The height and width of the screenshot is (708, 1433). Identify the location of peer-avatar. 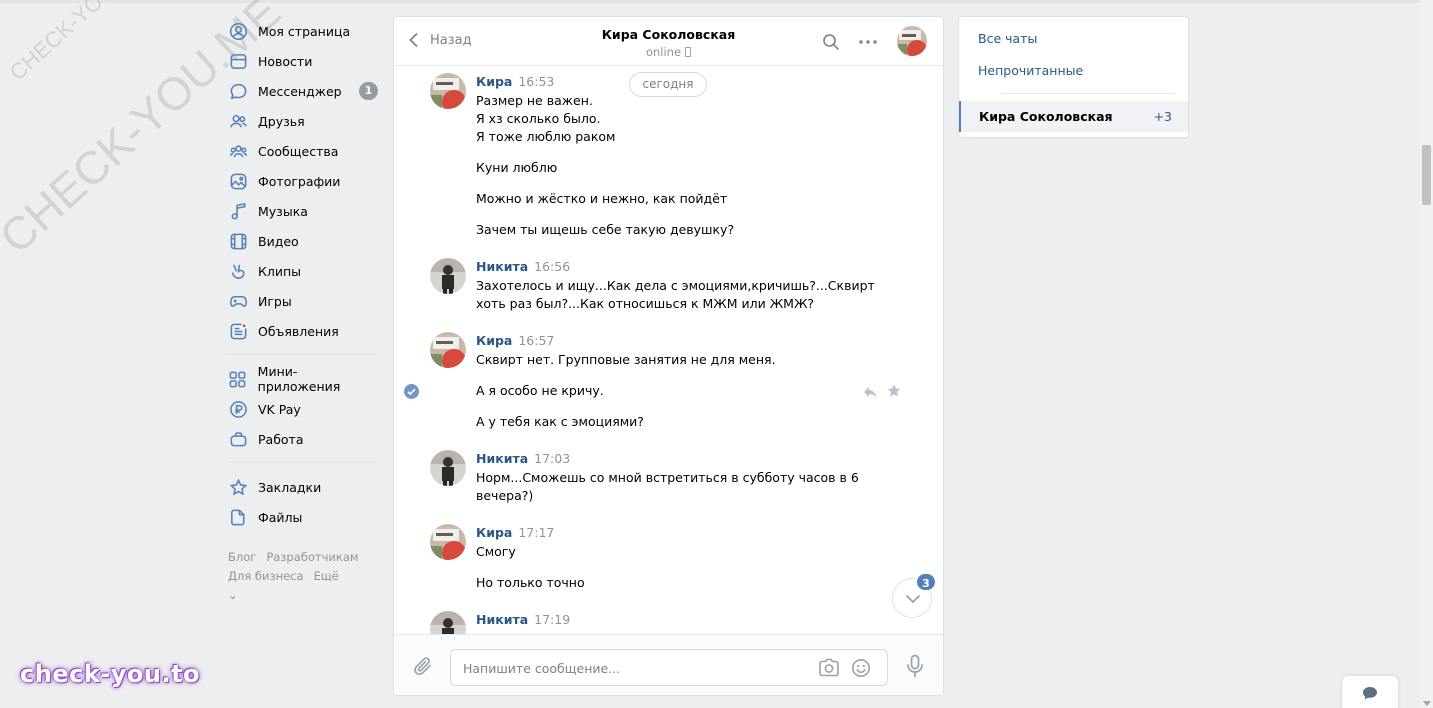
(912, 41).